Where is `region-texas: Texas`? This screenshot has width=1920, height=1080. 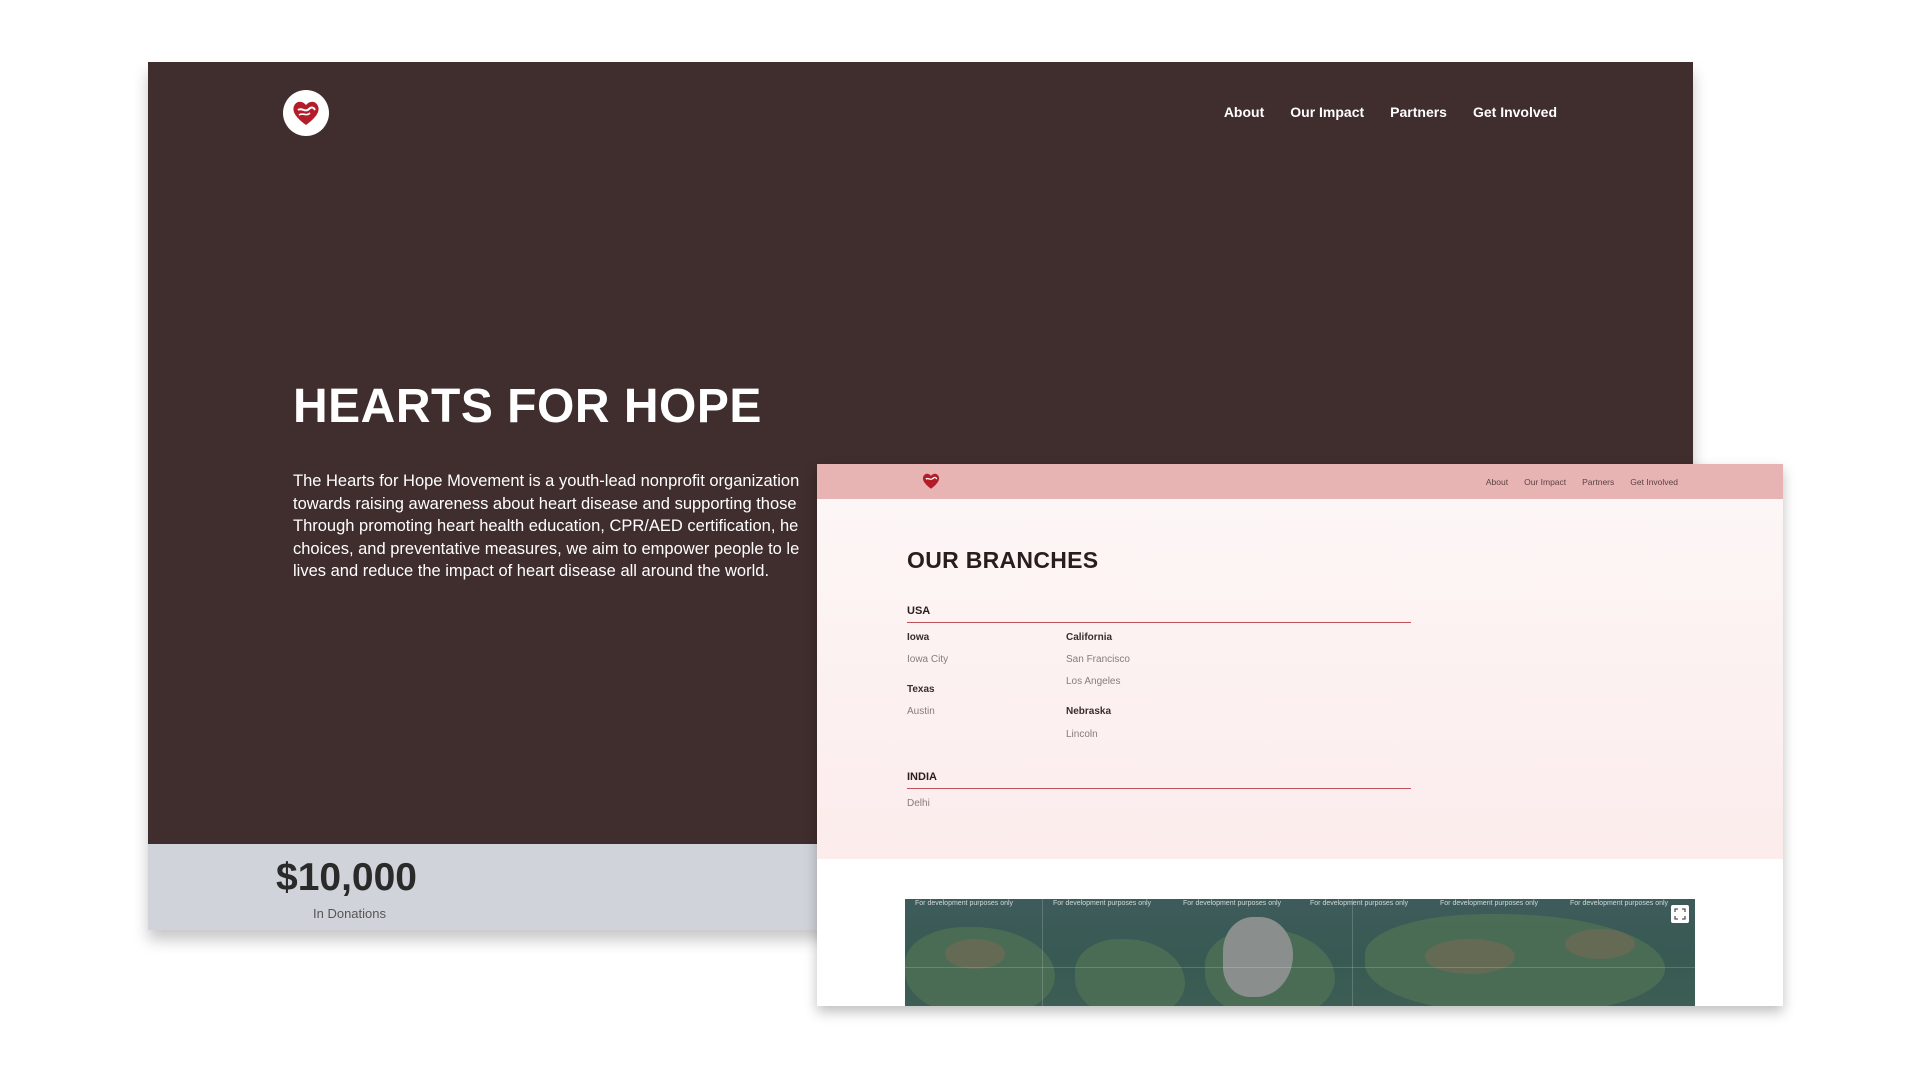
region-texas: Texas is located at coordinates (921, 689).